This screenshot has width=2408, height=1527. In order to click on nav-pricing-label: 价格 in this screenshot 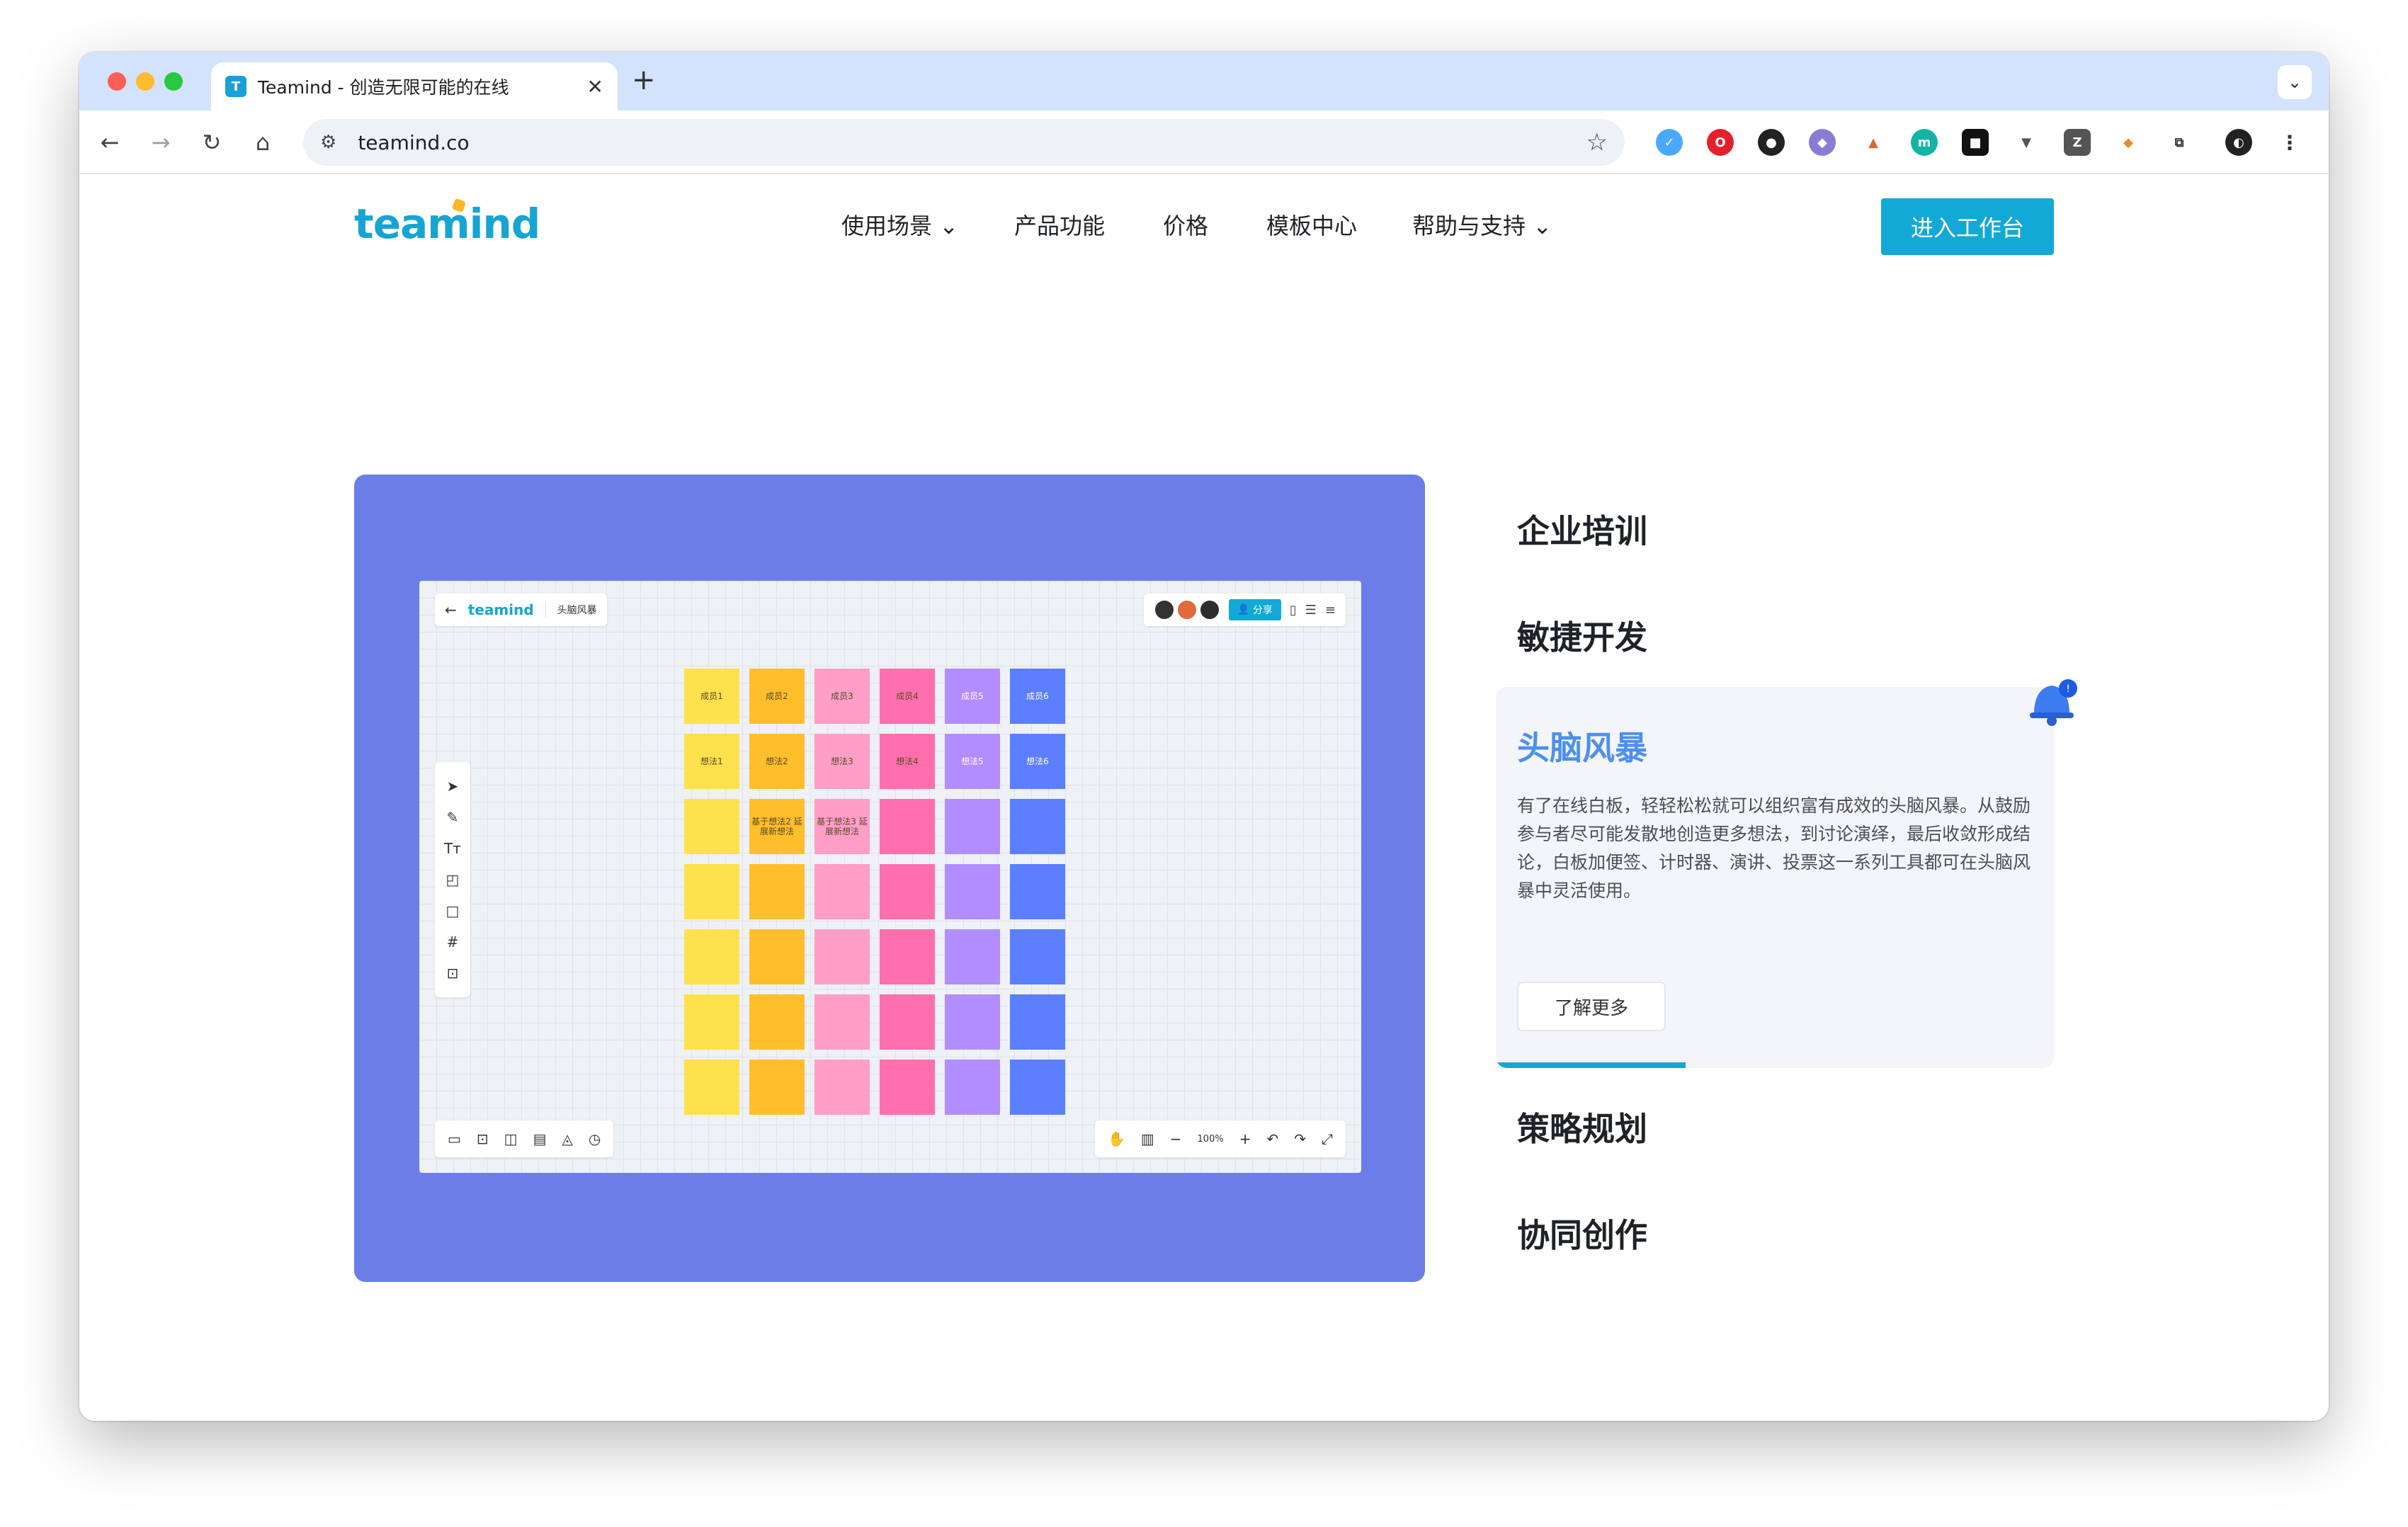, I will do `click(1186, 225)`.